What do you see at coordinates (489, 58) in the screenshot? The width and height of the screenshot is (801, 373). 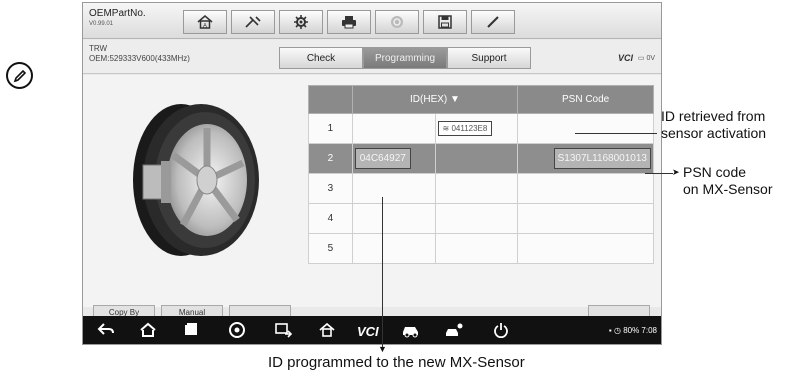 I see `tab-support: Support` at bounding box center [489, 58].